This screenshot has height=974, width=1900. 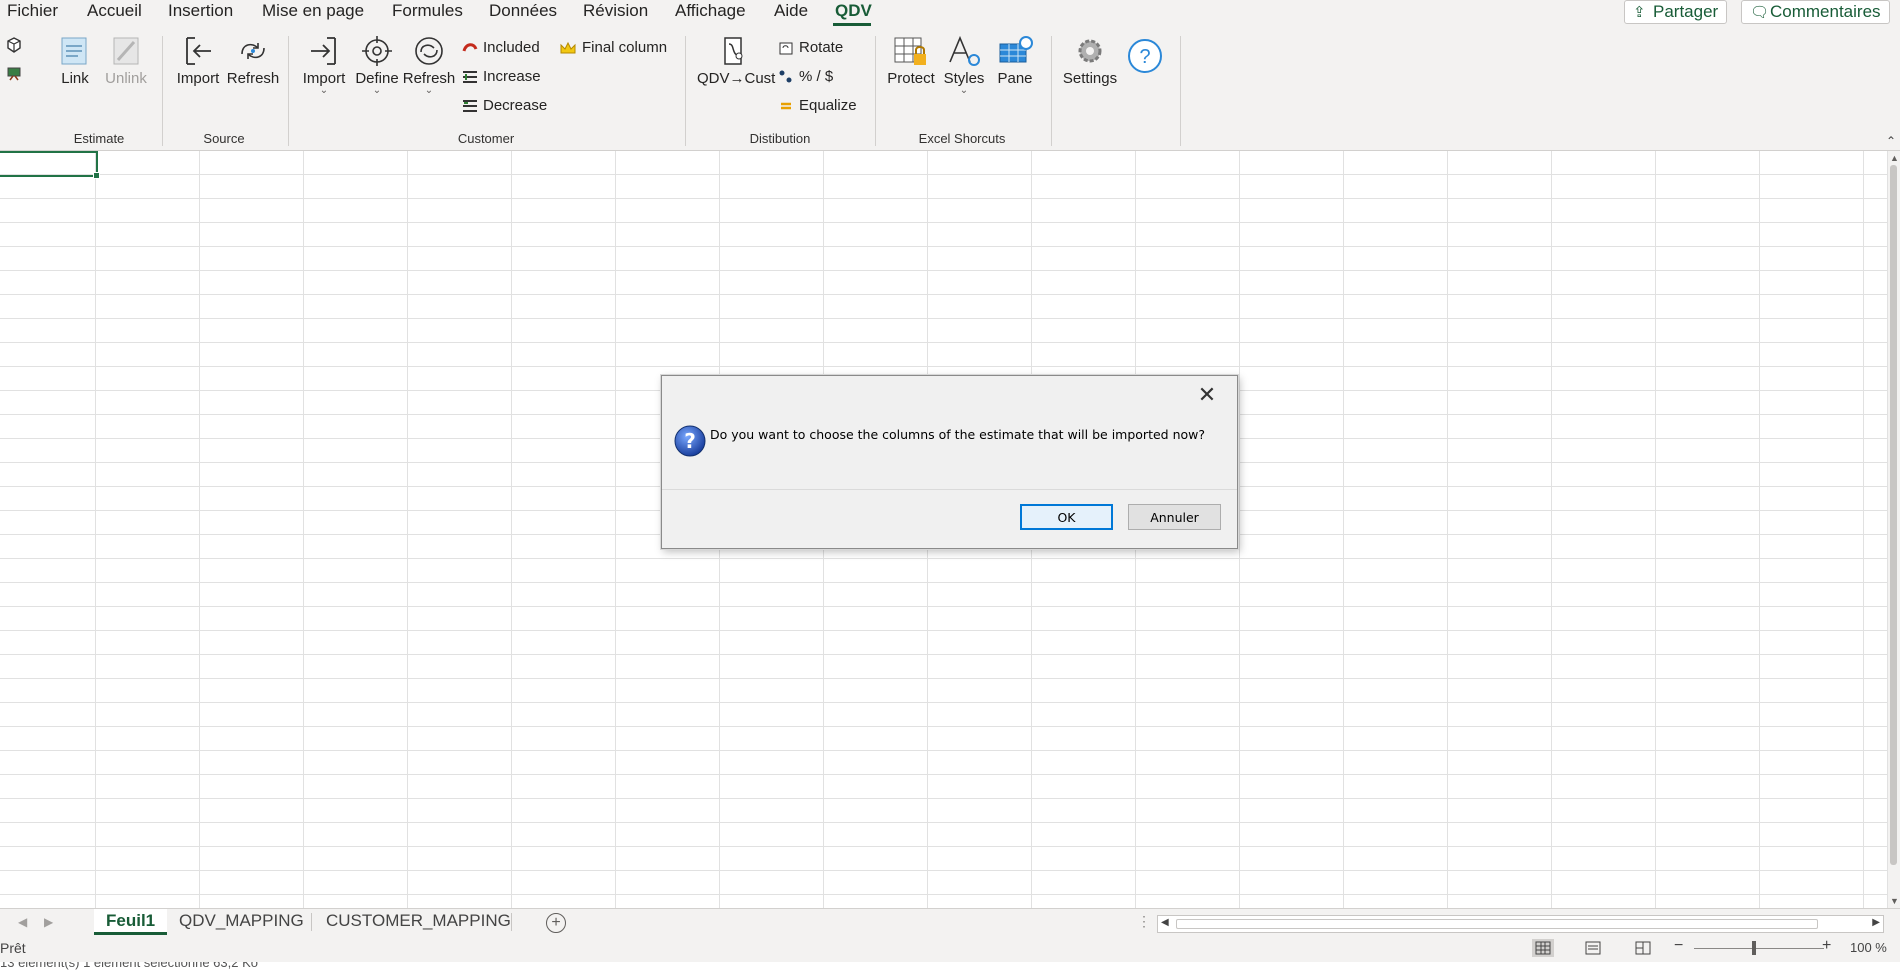 What do you see at coordinates (810, 48) in the screenshot?
I see `rotate-button: Rotate` at bounding box center [810, 48].